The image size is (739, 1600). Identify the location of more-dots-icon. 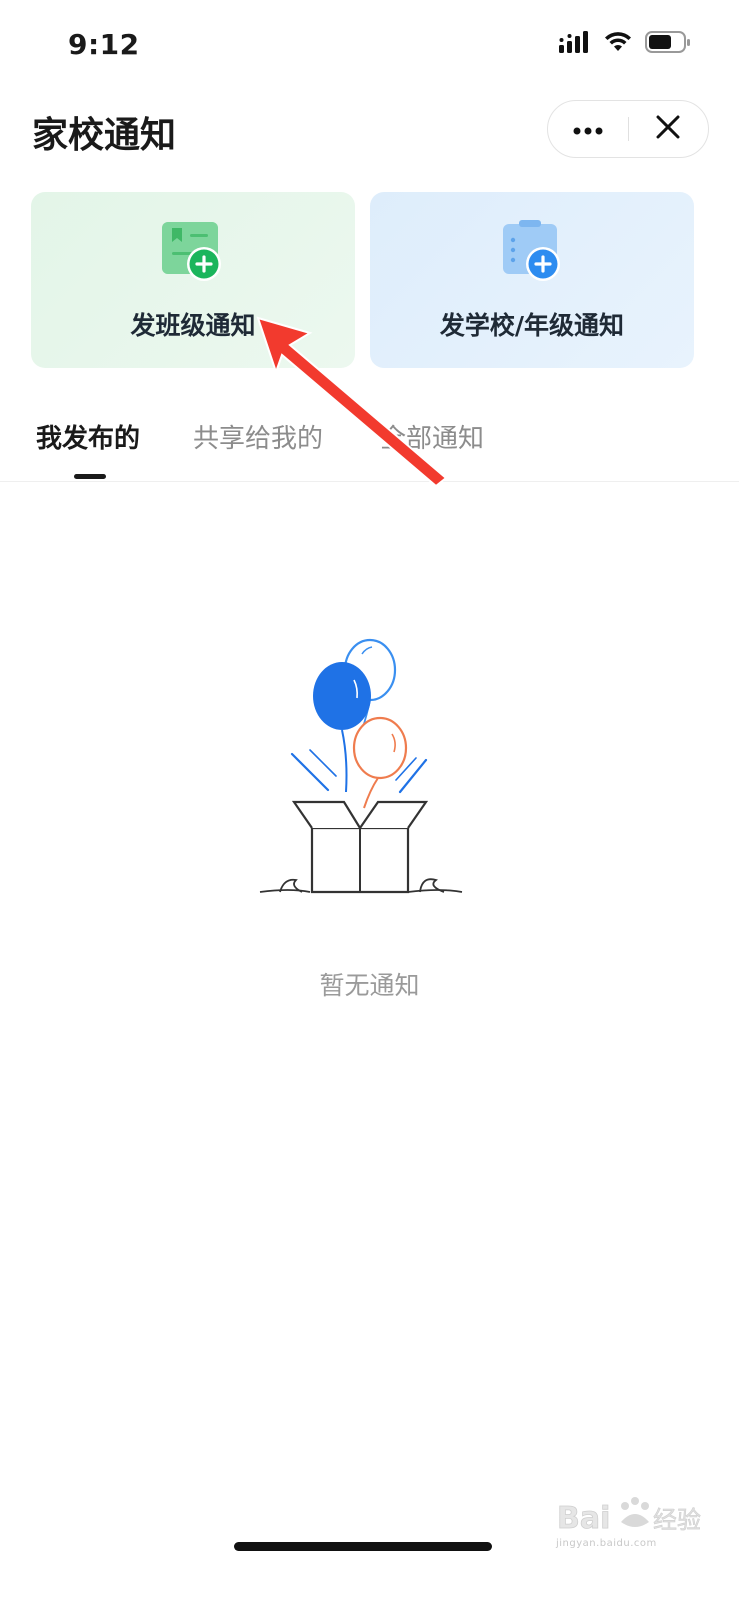
(588, 129).